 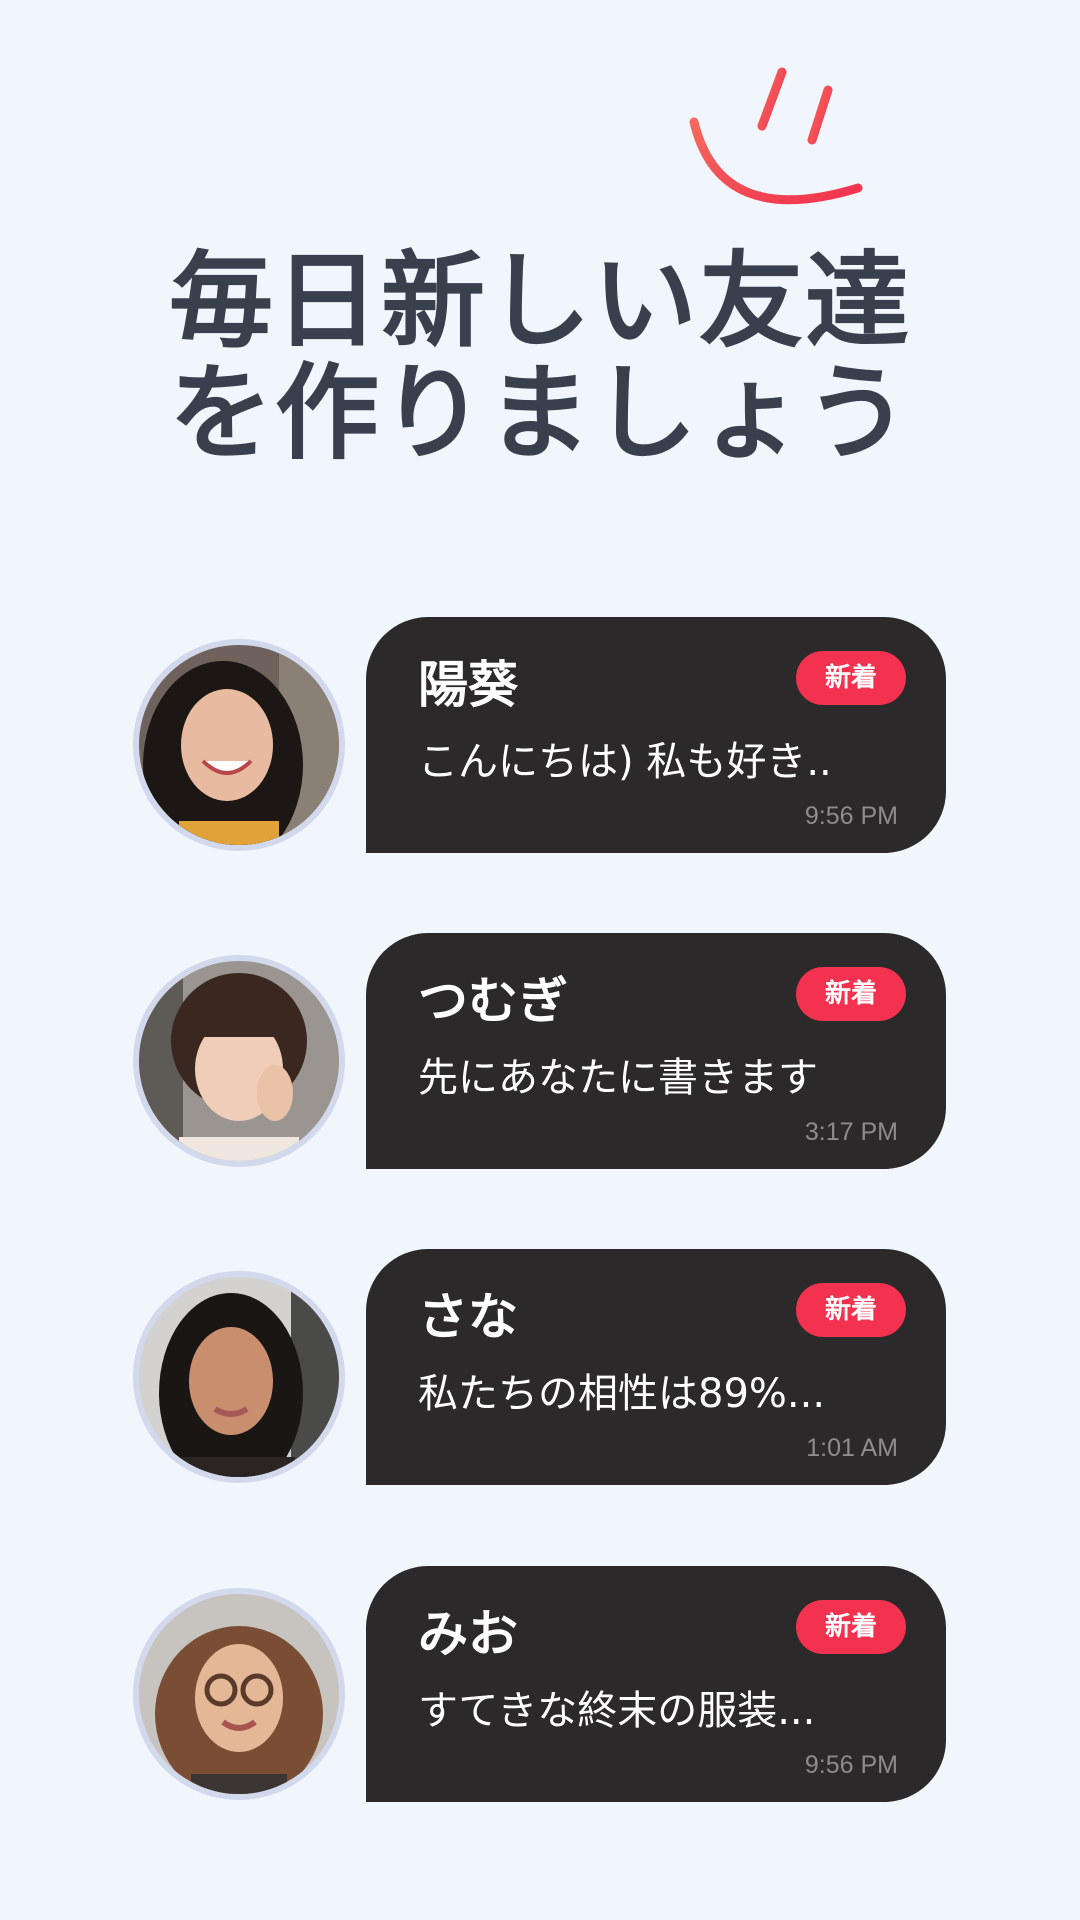 What do you see at coordinates (656, 735) in the screenshot?
I see `chat-bubble: 陽葵 新着 こんにちは) 私も好き.. 9:56 PM` at bounding box center [656, 735].